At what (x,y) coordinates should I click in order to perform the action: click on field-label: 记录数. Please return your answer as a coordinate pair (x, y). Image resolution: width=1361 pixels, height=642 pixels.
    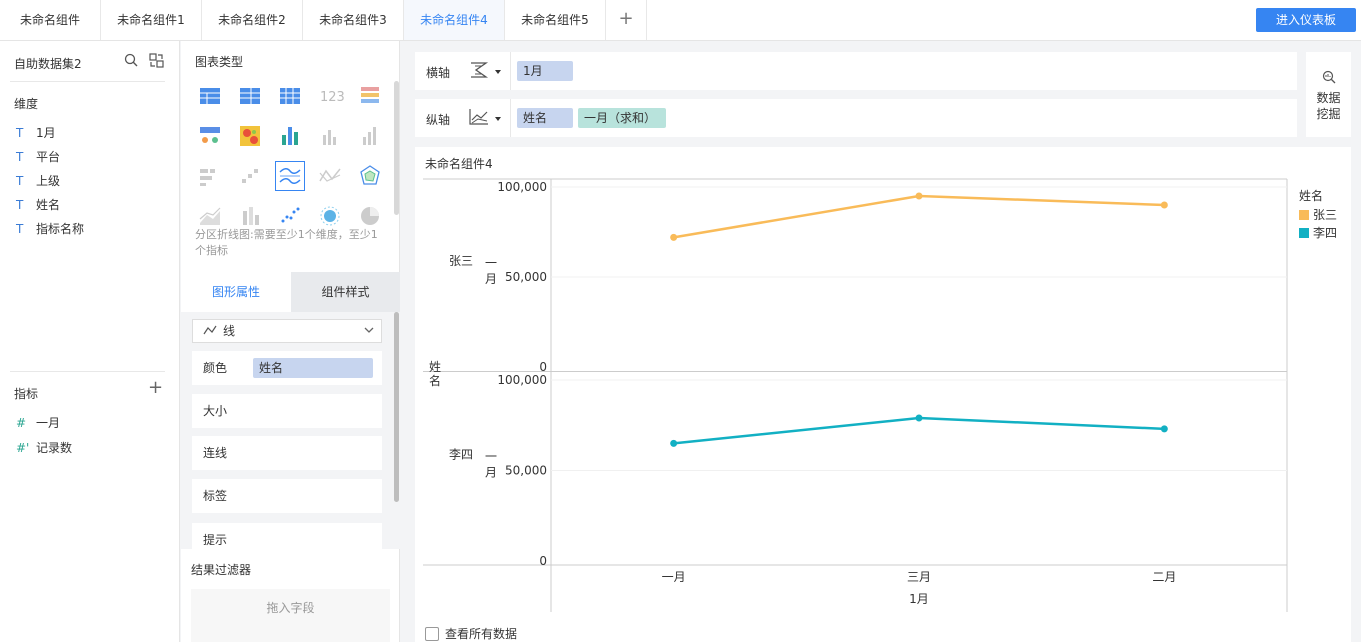
    Looking at the image, I should click on (54, 448).